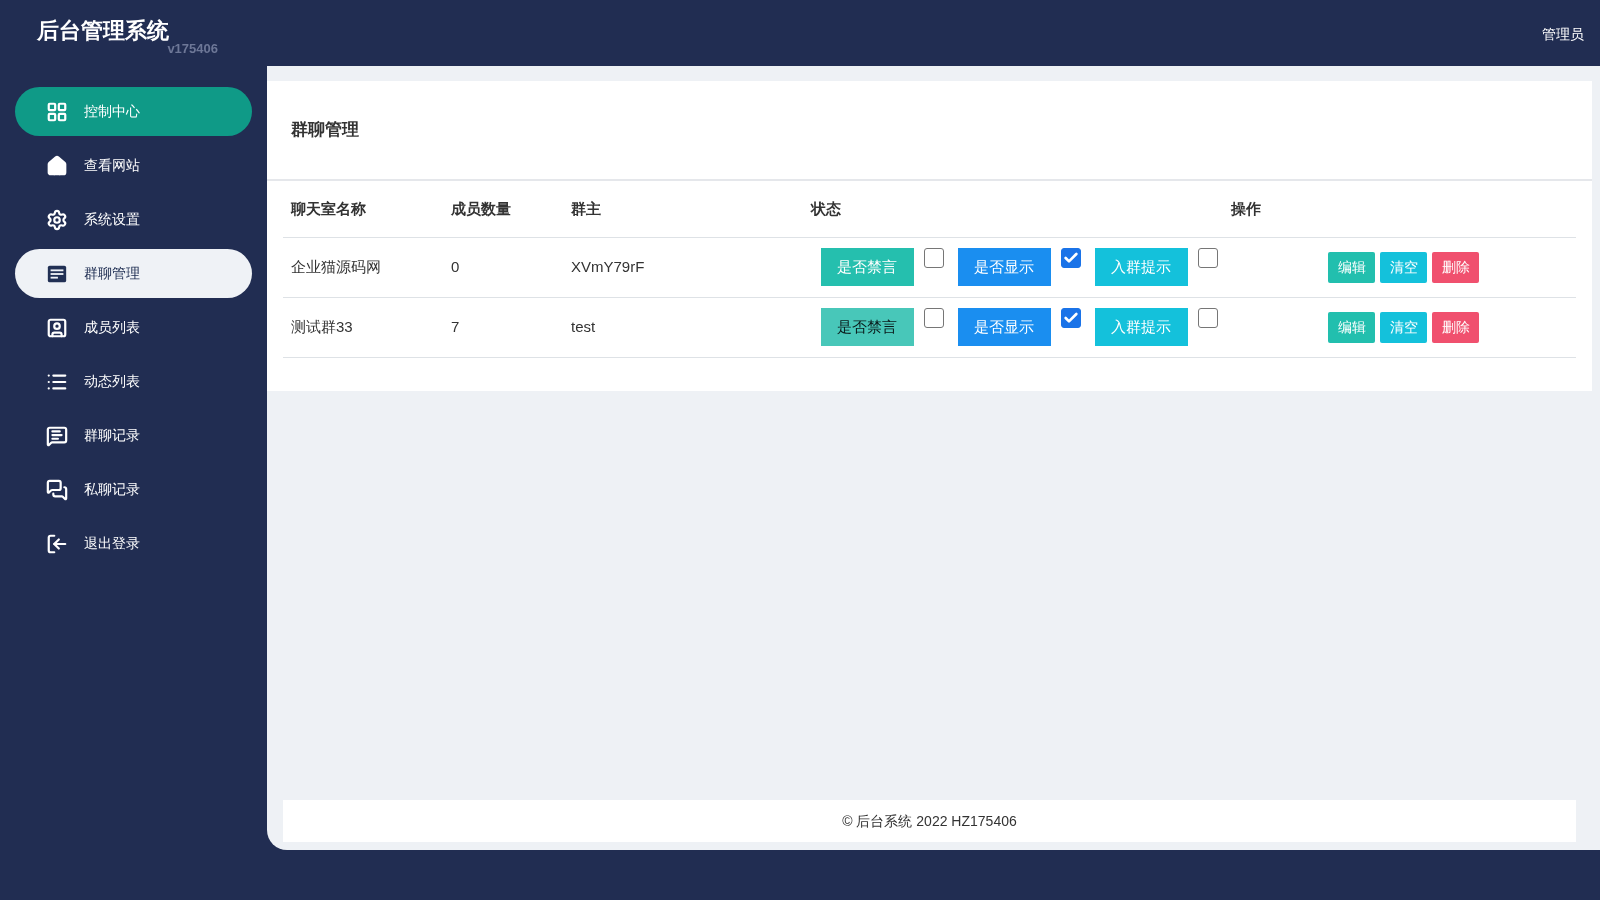 This screenshot has height=900, width=1600. Describe the element at coordinates (133, 273) in the screenshot. I see `sidebar-item: 群聊管理` at that location.